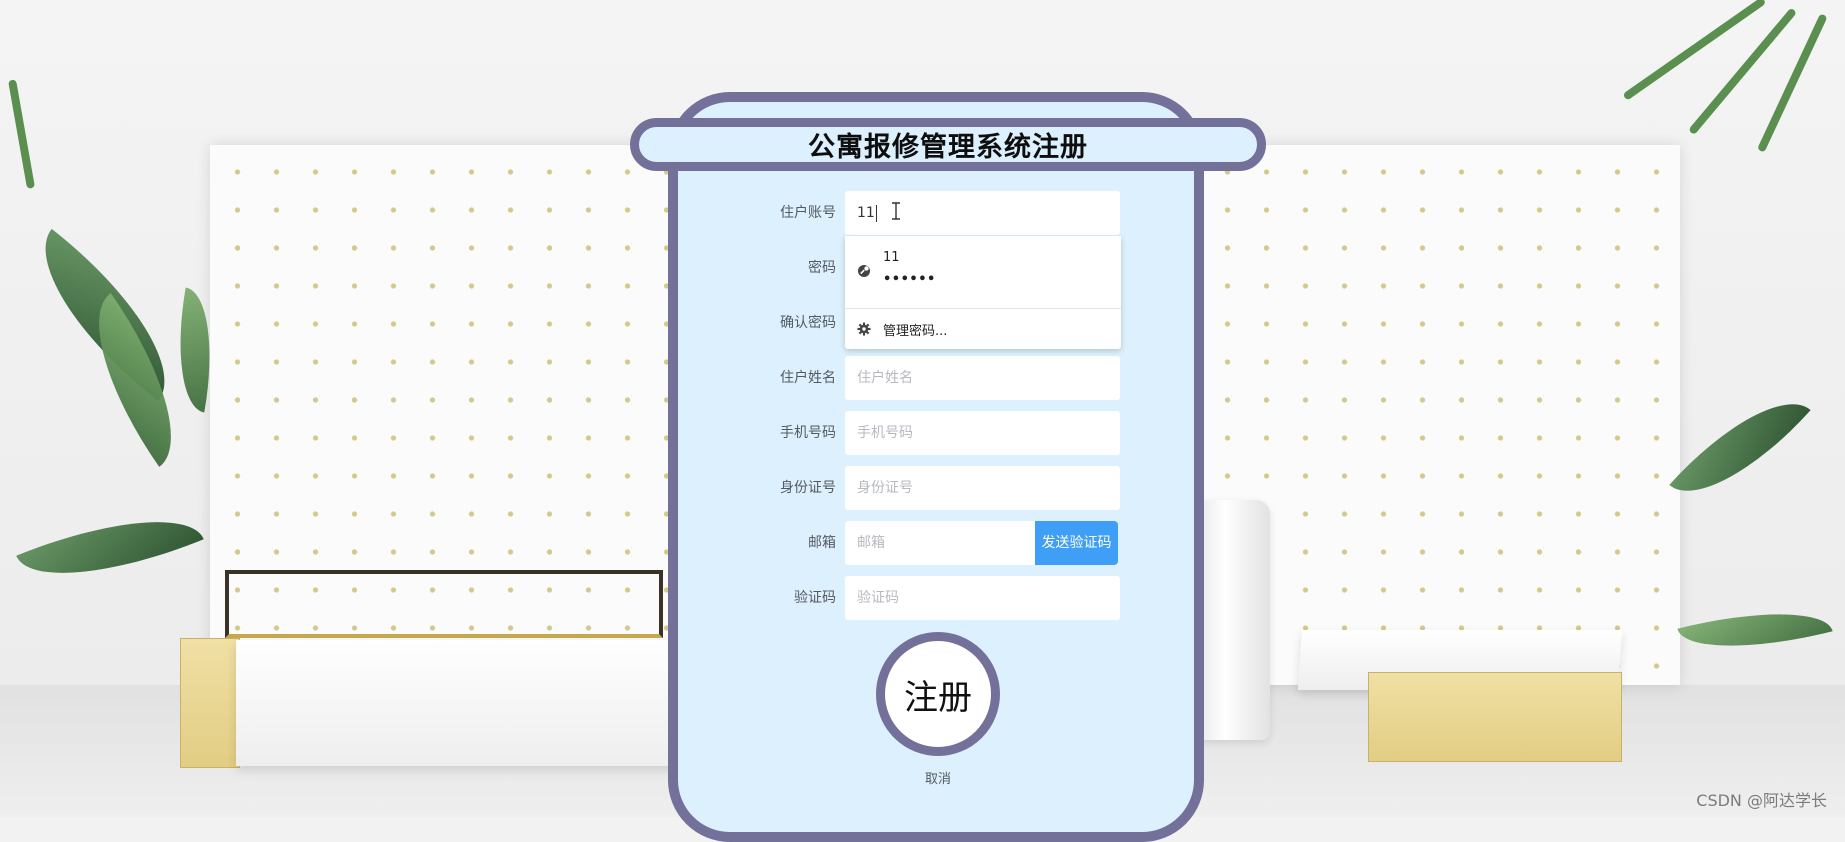 The height and width of the screenshot is (842, 1845). What do you see at coordinates (948, 147) in the screenshot?
I see `page-title: 公寓报修管理系统注册` at bounding box center [948, 147].